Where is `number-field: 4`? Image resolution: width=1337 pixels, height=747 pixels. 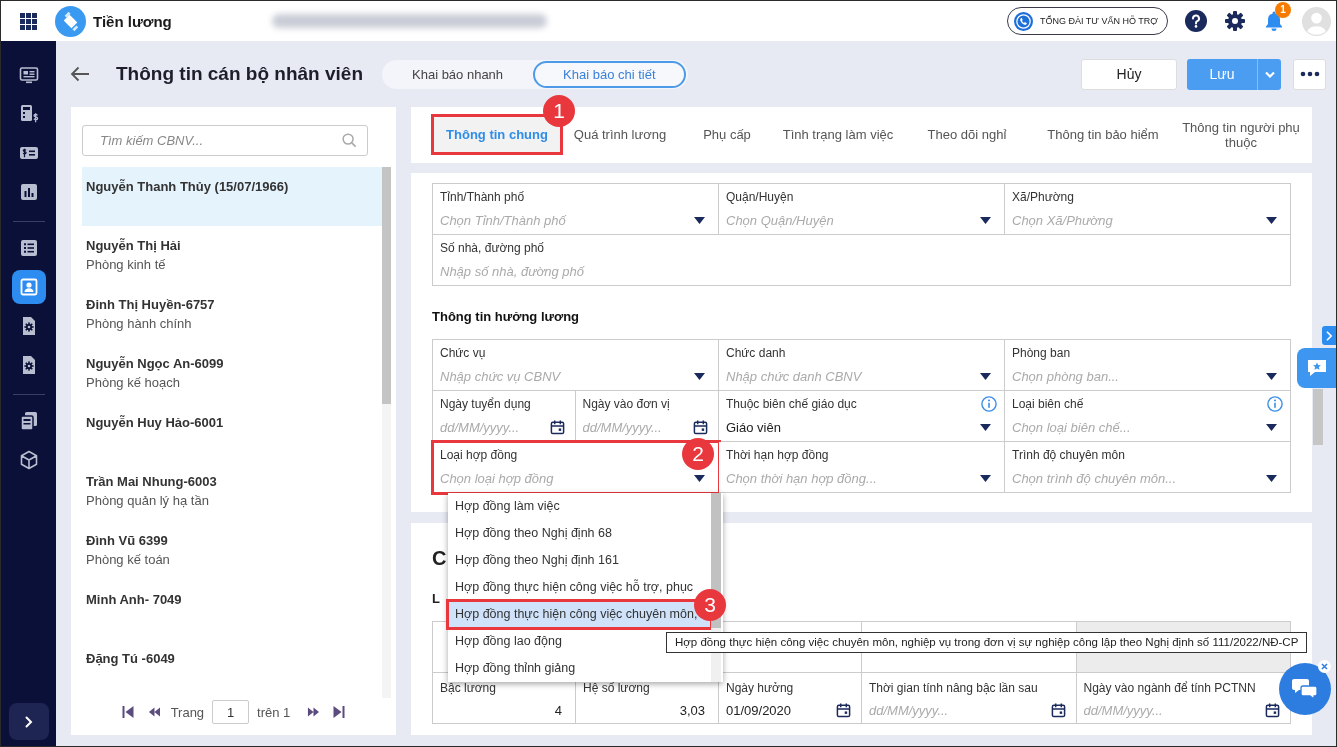
number-field: 4 is located at coordinates (501, 710).